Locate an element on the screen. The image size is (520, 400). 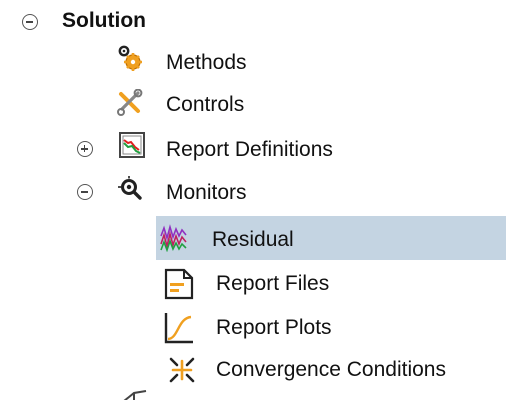
methods-gear-icon is located at coordinates (130, 59).